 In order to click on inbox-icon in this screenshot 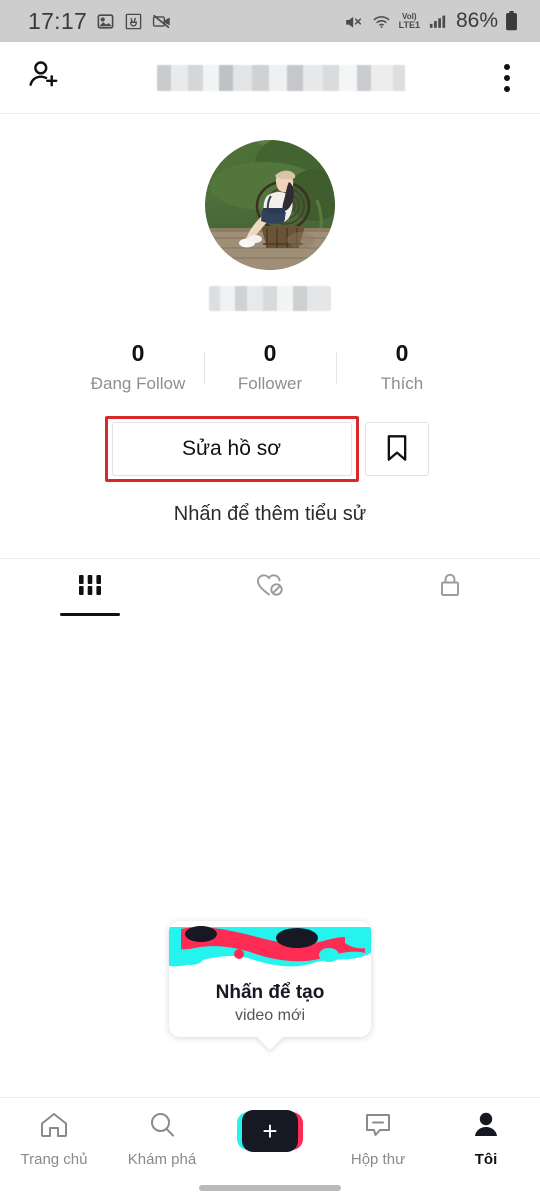, I will do `click(378, 1127)`.